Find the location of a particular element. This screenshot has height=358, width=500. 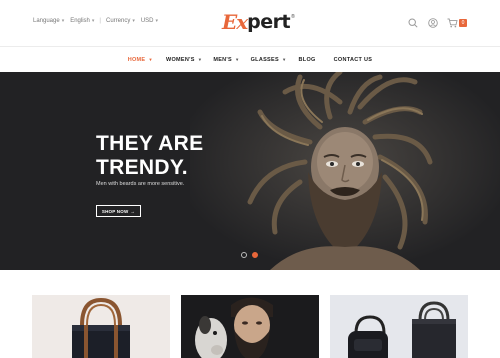

currency-selector: Currency ▾ USD ▾ is located at coordinates (132, 21).